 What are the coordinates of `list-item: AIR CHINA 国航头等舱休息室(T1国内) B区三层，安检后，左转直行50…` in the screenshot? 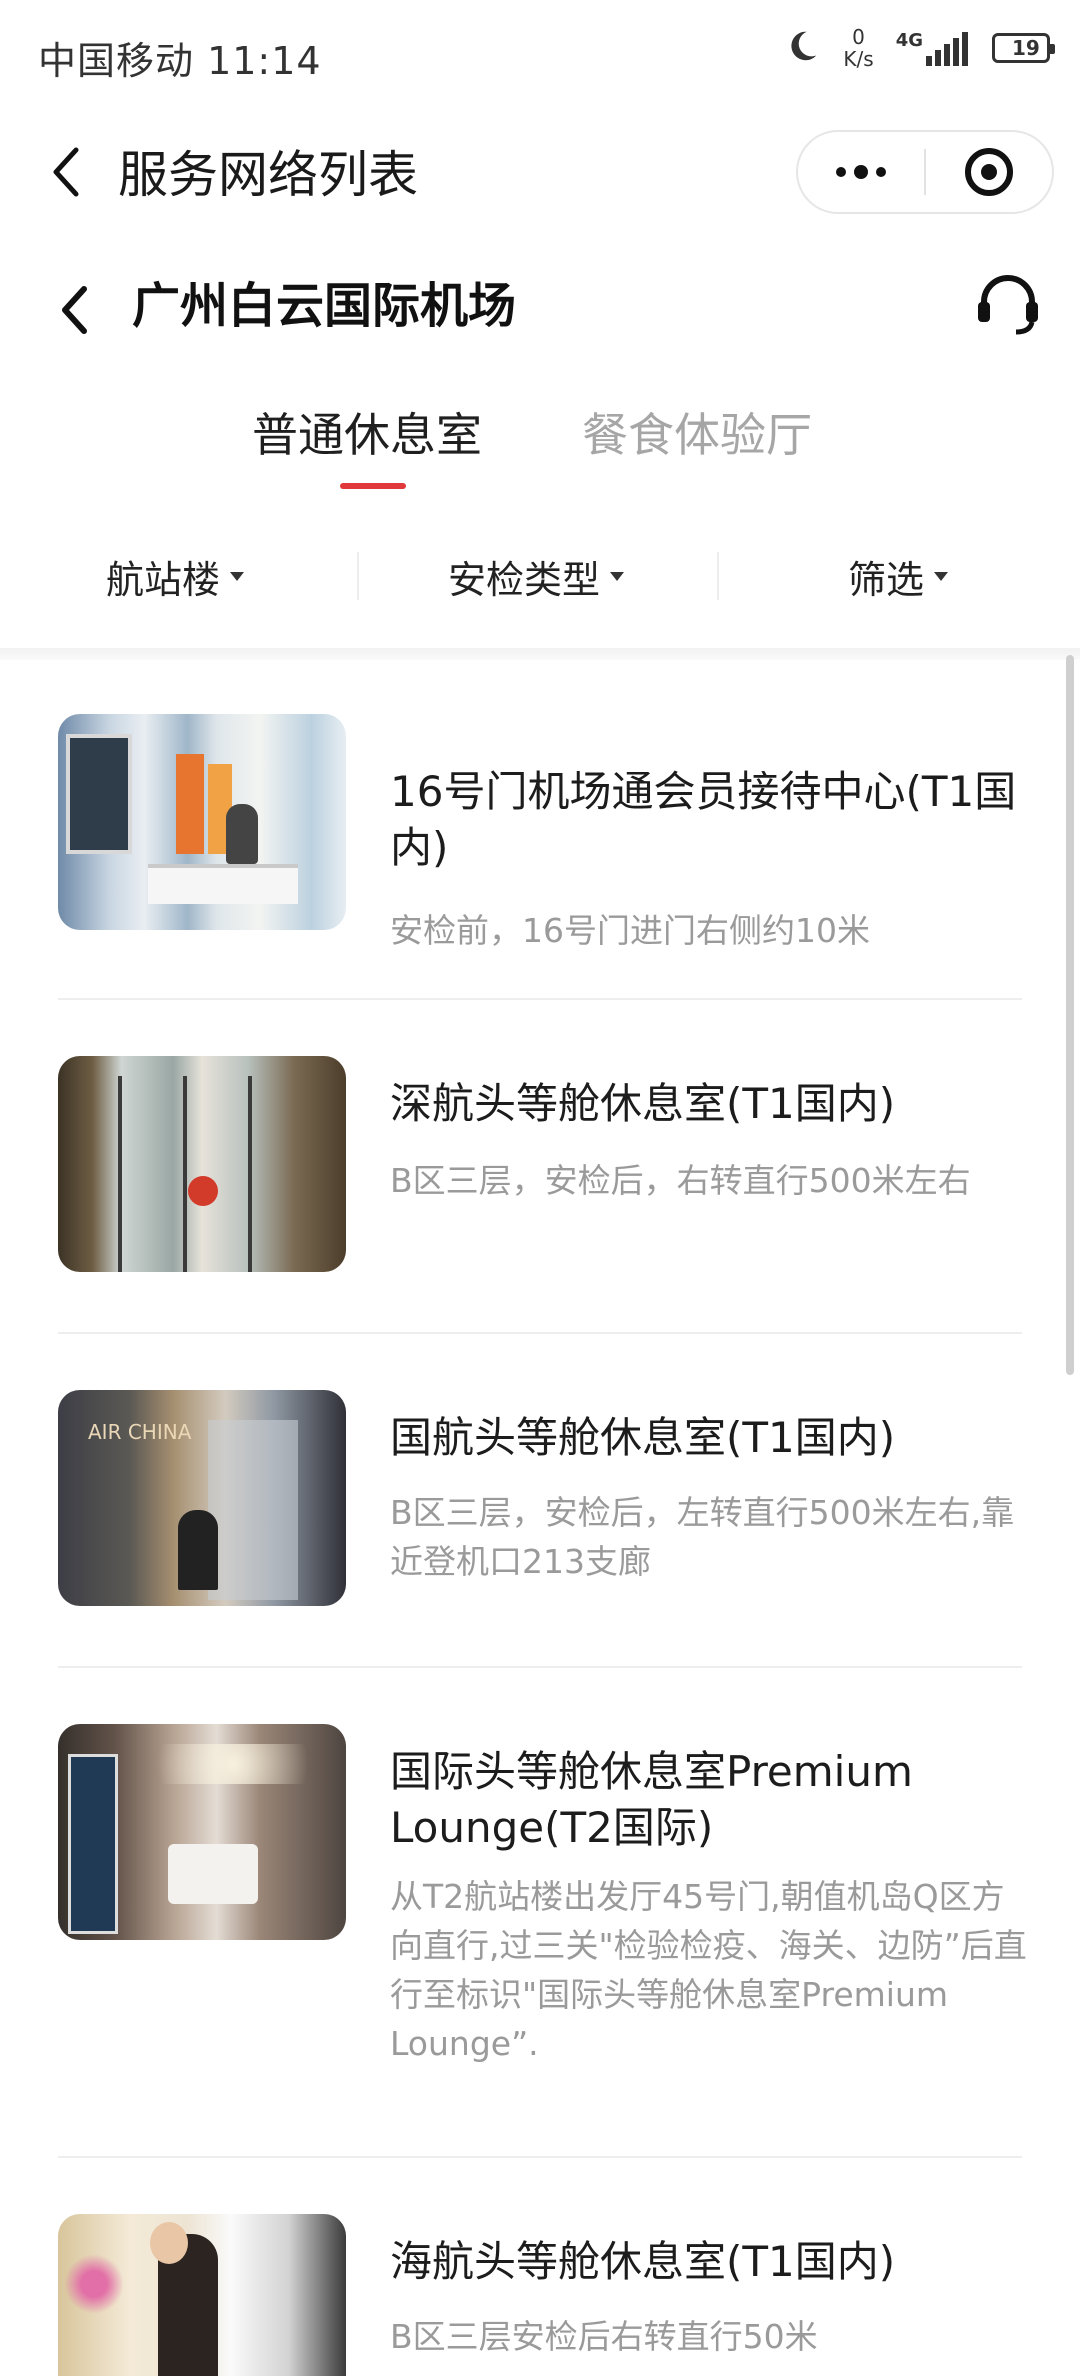 It's located at (541, 1520).